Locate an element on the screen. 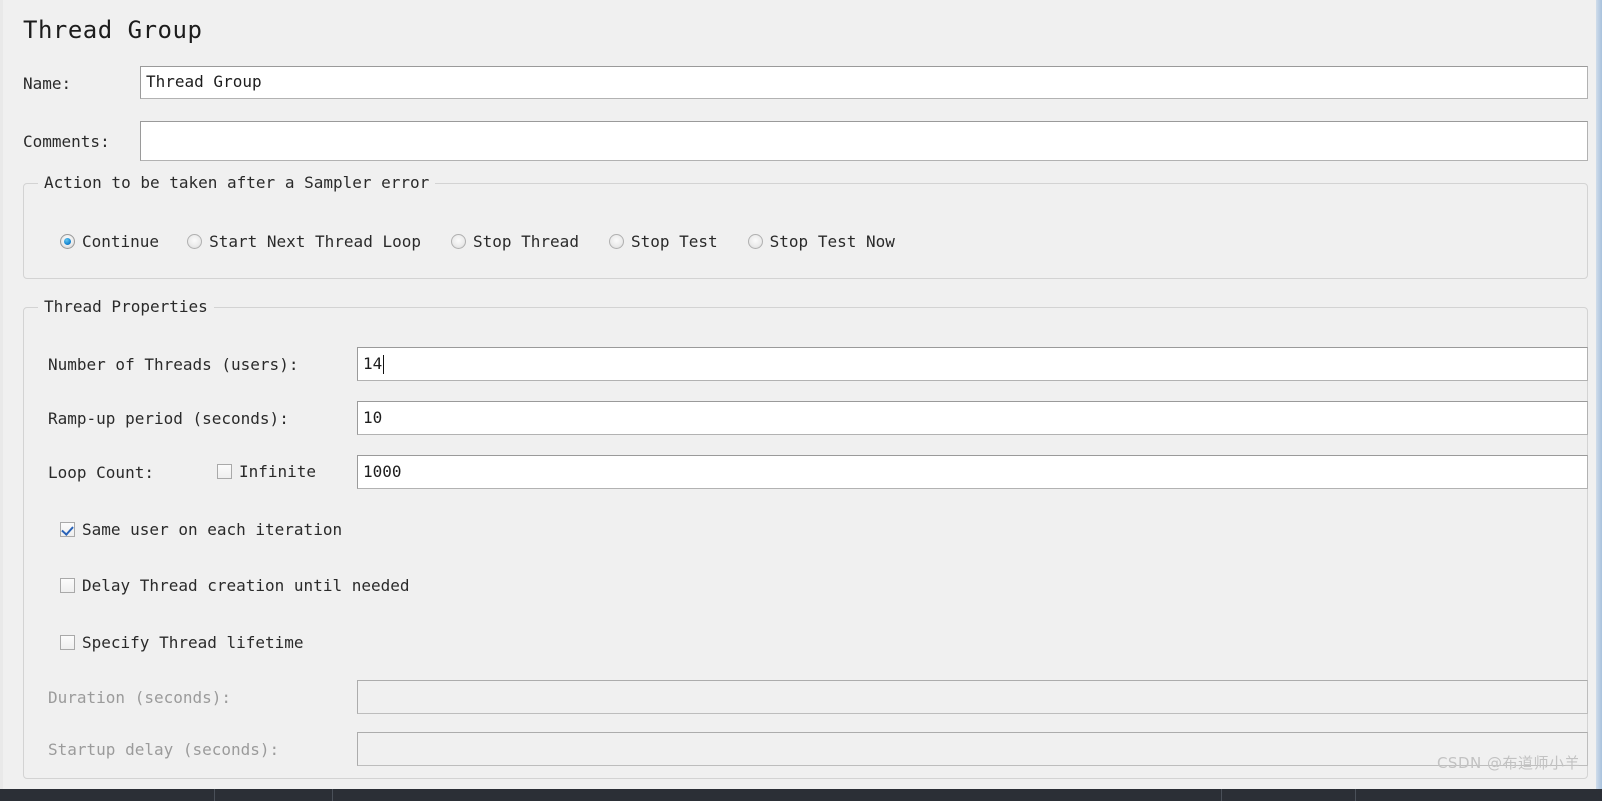 Image resolution: width=1602 pixels, height=801 pixels. specify-thread-lifetime-label: Specify Thread lifetime is located at coordinates (193, 642).